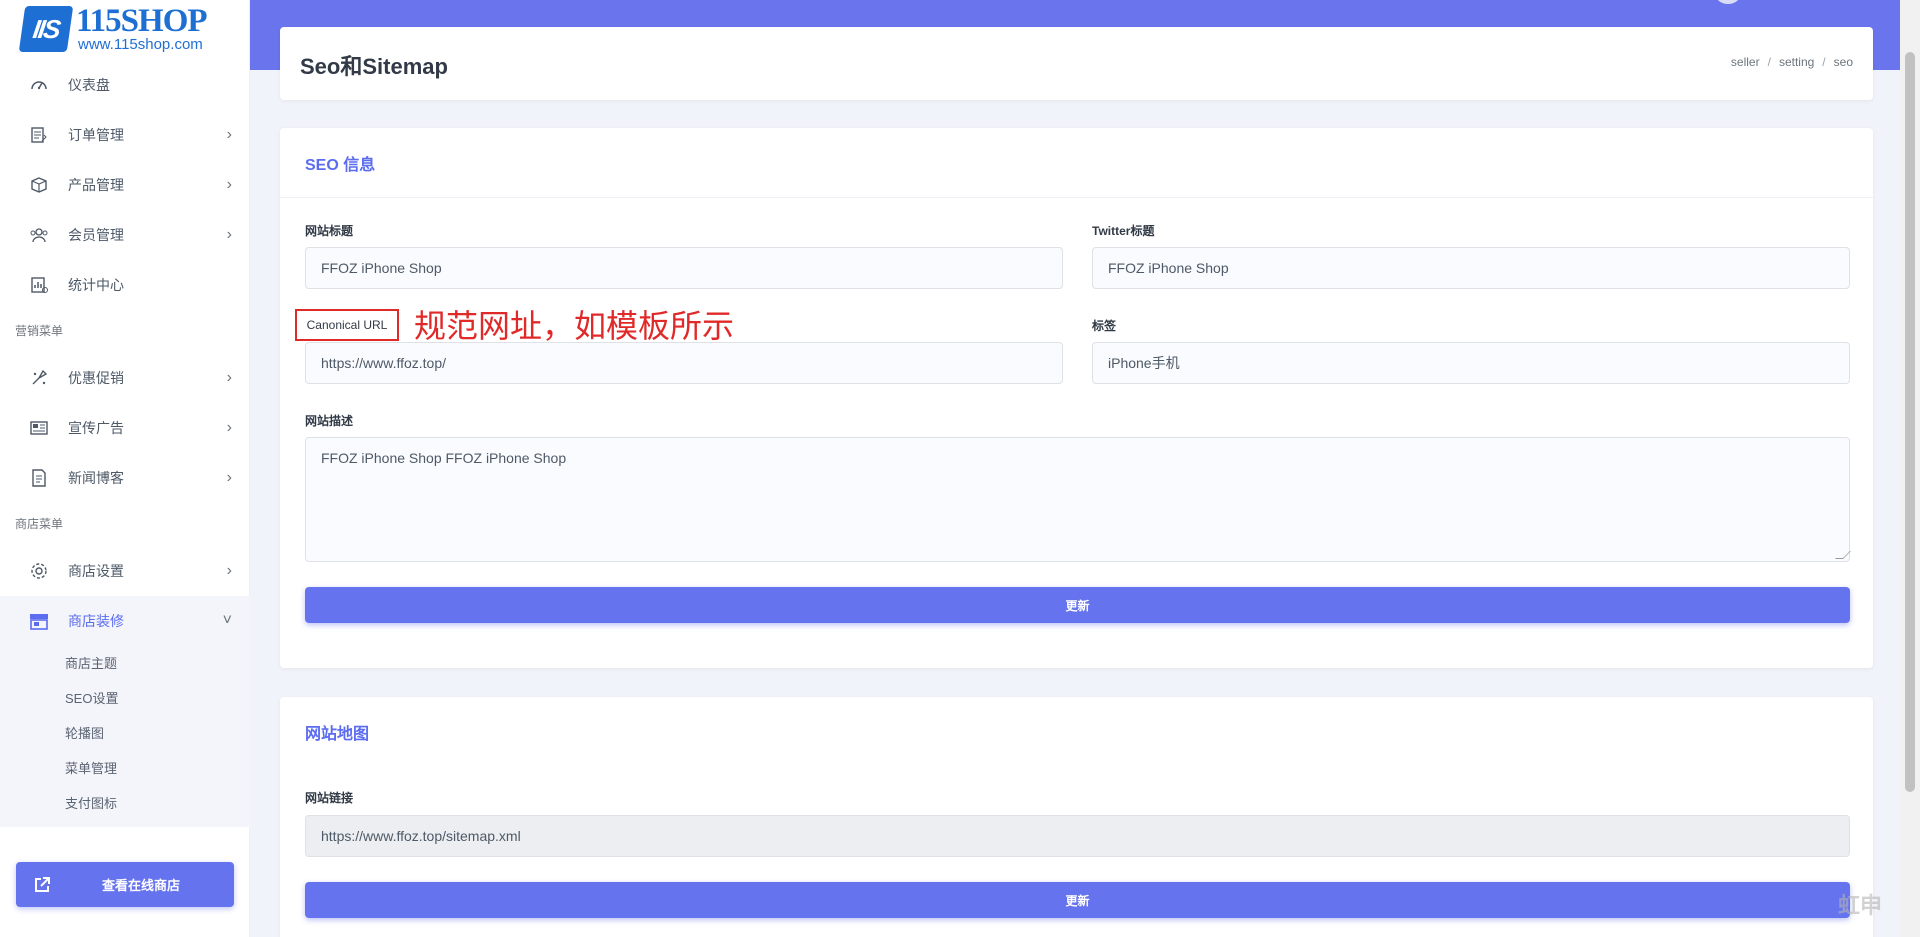 This screenshot has height=937, width=1920. What do you see at coordinates (39, 235) in the screenshot?
I see `users-icon` at bounding box center [39, 235].